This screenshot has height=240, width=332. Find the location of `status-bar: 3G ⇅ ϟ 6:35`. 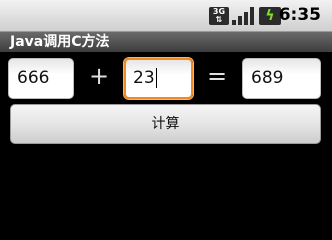

status-bar: 3G ⇅ ϟ 6:35 is located at coordinates (166, 16).